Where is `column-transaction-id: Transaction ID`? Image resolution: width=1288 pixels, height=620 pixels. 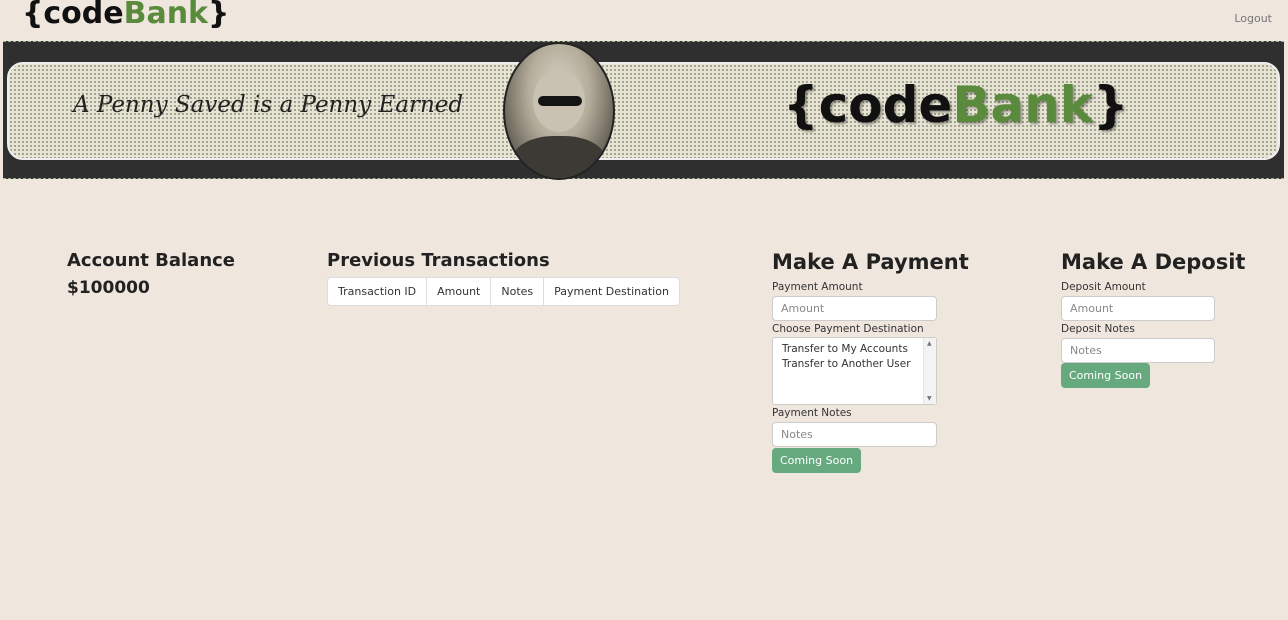 column-transaction-id: Transaction ID is located at coordinates (377, 291).